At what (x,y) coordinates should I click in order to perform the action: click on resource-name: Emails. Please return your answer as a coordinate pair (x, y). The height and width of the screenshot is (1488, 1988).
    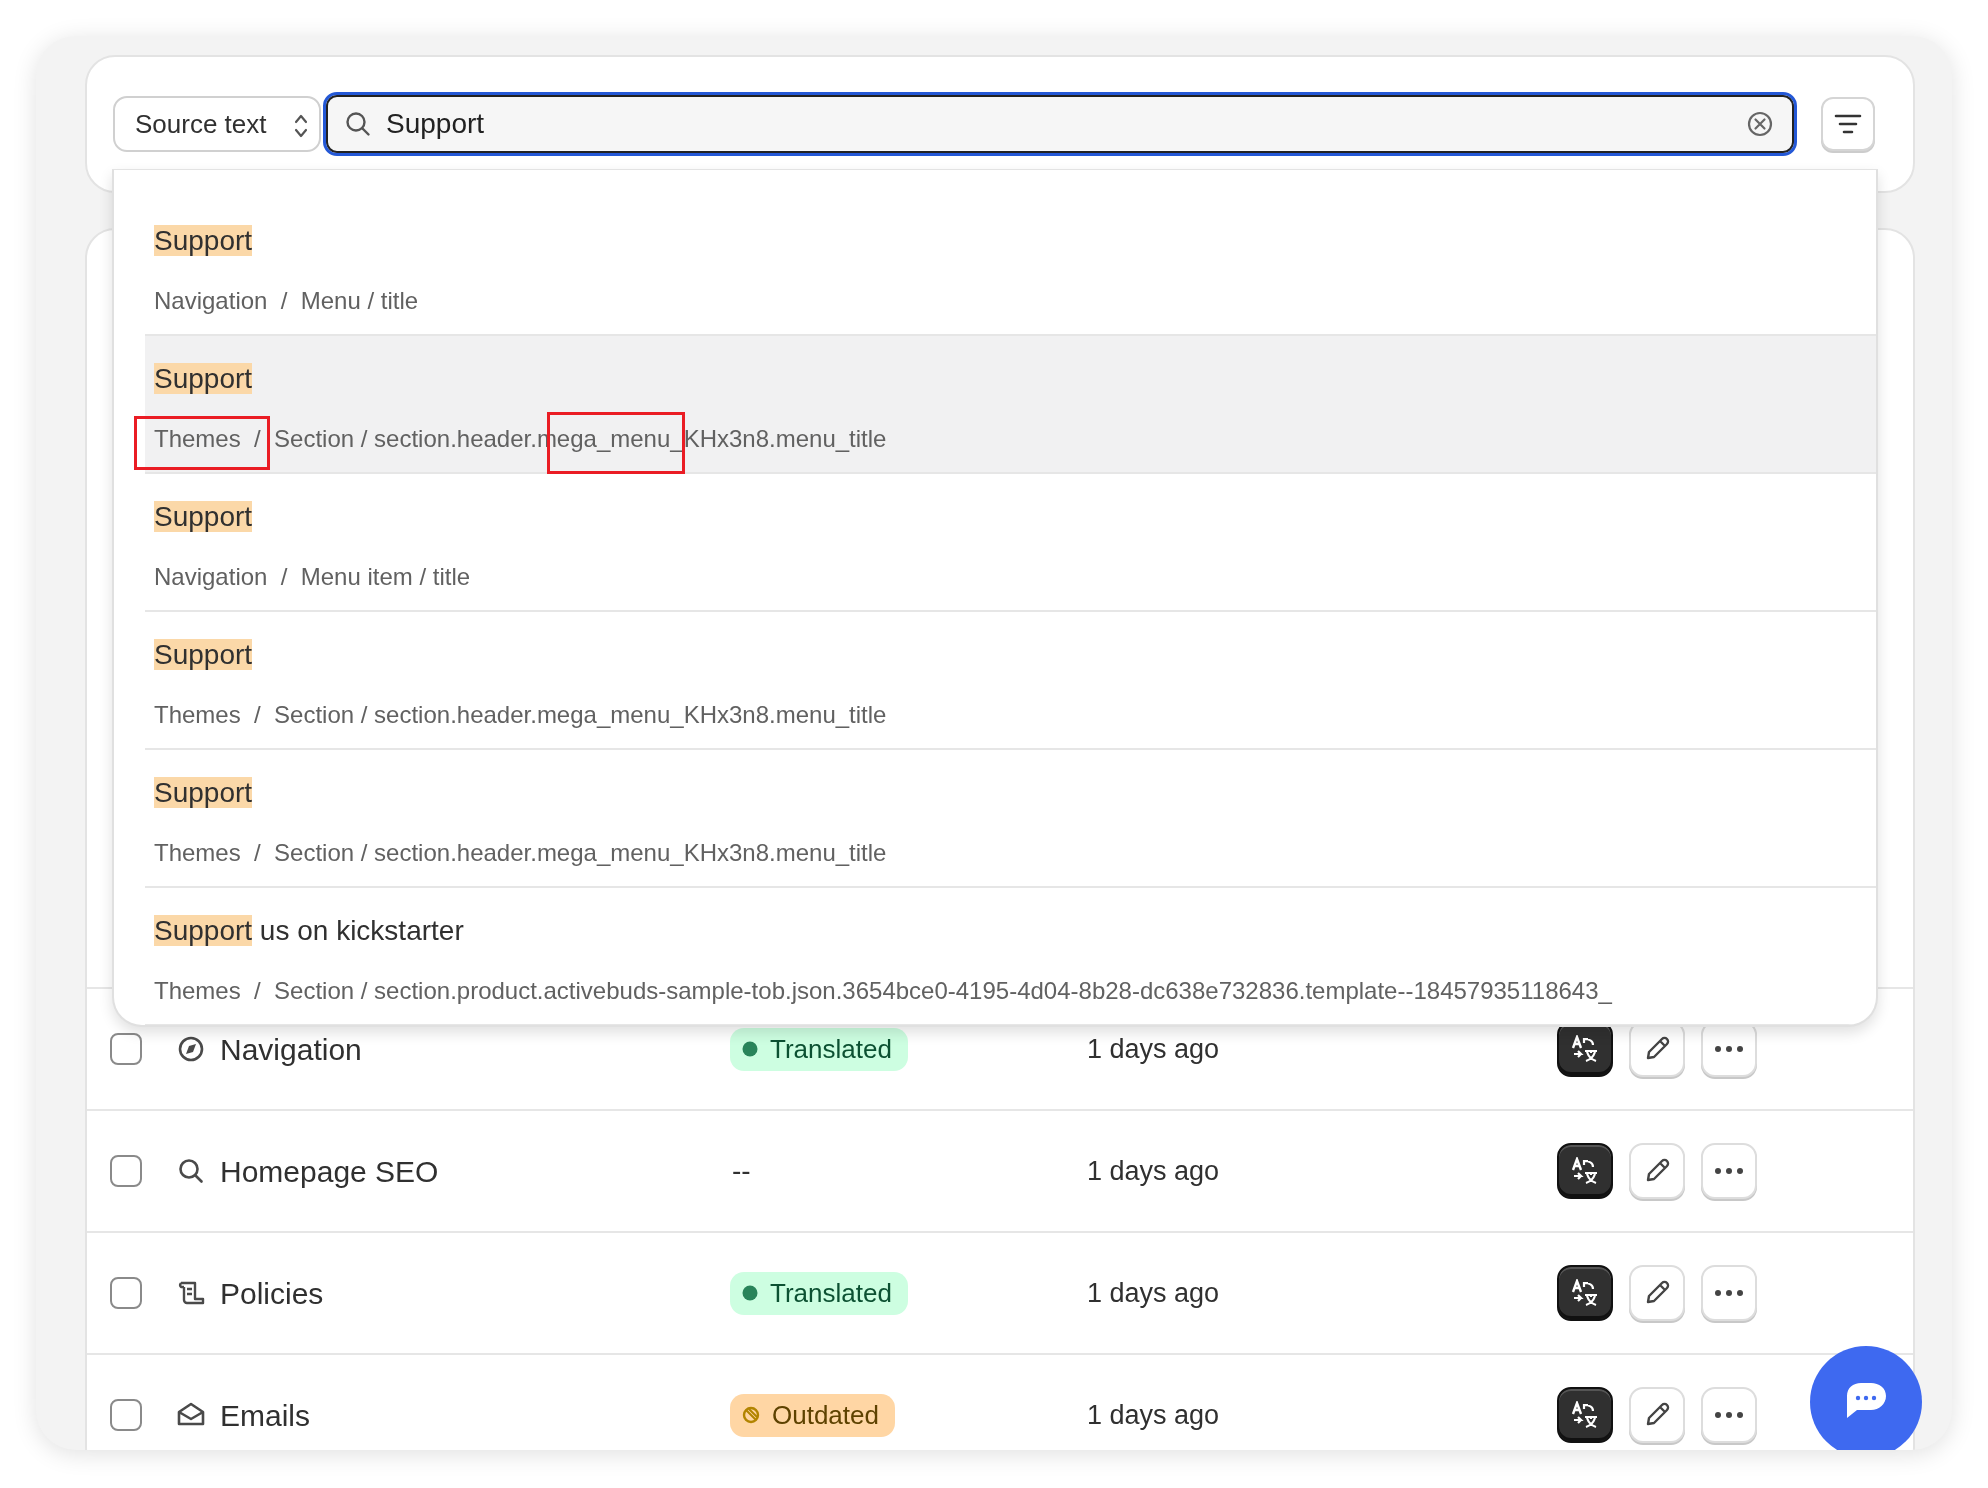
    Looking at the image, I should click on (265, 1415).